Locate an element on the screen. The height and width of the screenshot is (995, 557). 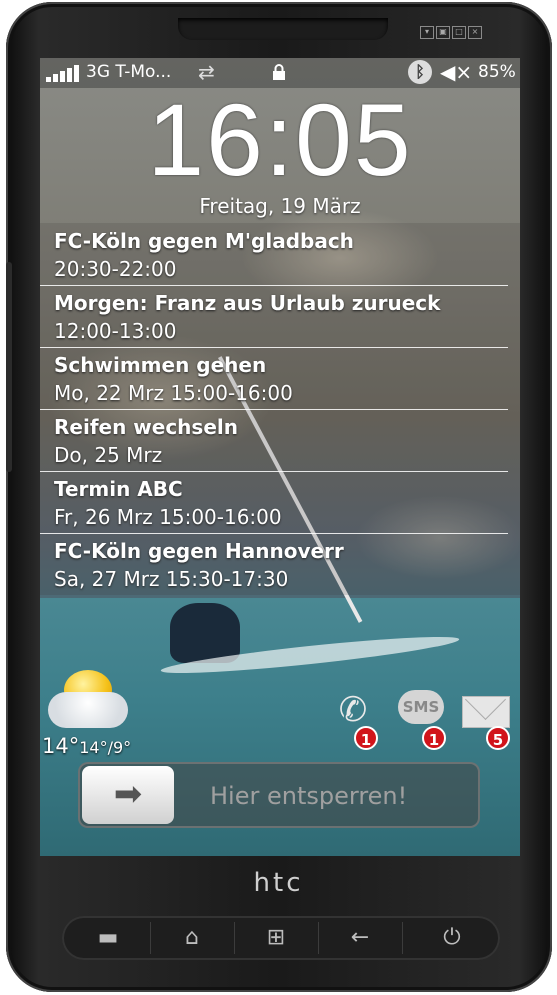
weather-temperature: 14°14°/9° is located at coordinates (86, 746).